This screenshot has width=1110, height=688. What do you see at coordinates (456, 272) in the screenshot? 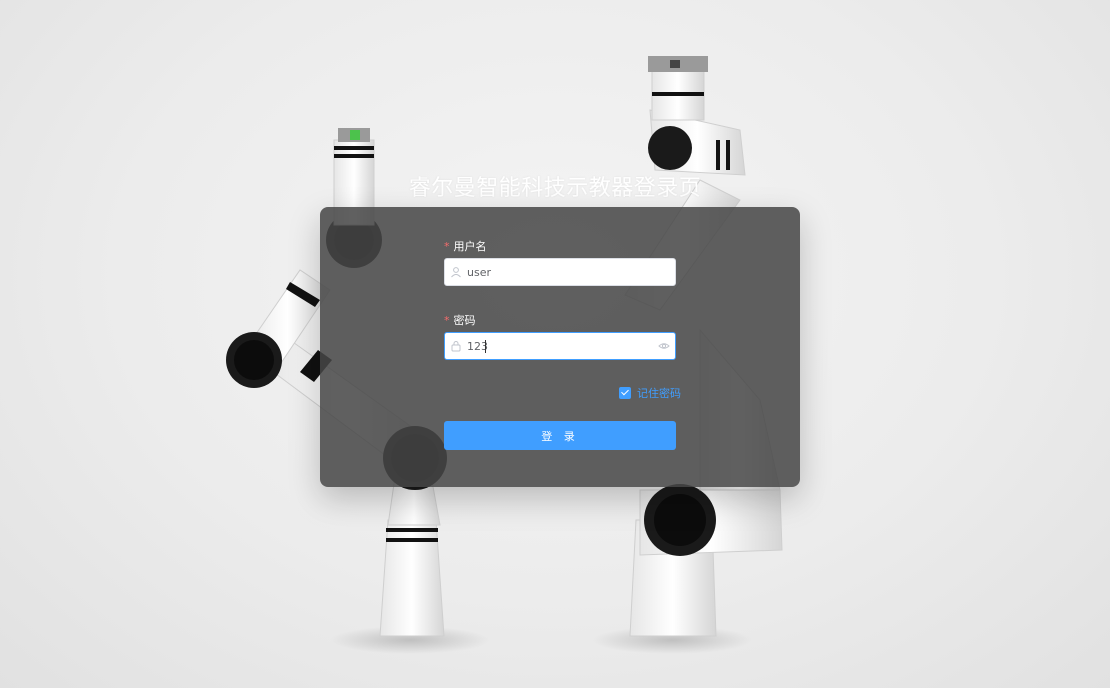
I see `user-icon` at bounding box center [456, 272].